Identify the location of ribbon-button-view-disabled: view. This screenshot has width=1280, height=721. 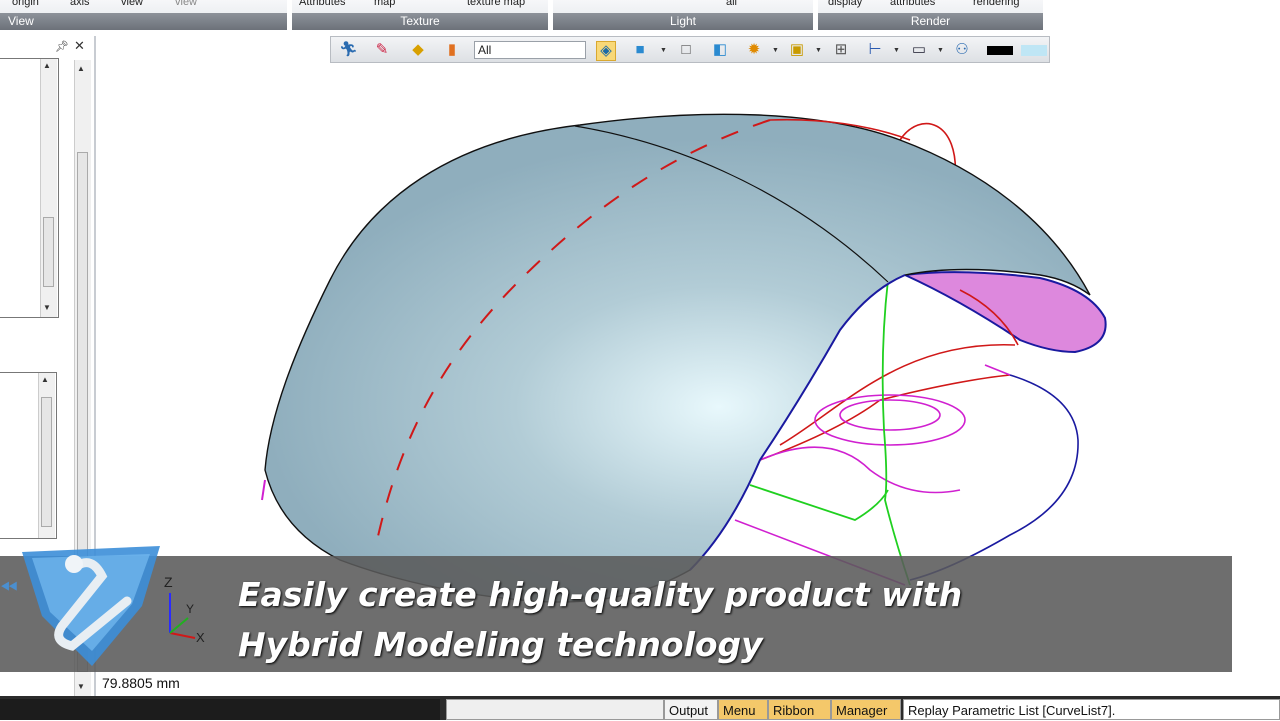
(186, 4).